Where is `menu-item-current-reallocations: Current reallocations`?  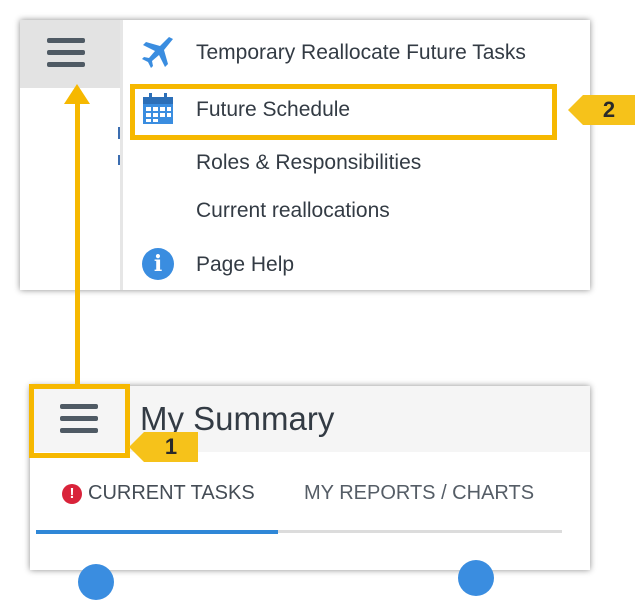
menu-item-current-reallocations: Current reallocations is located at coordinates (265, 210).